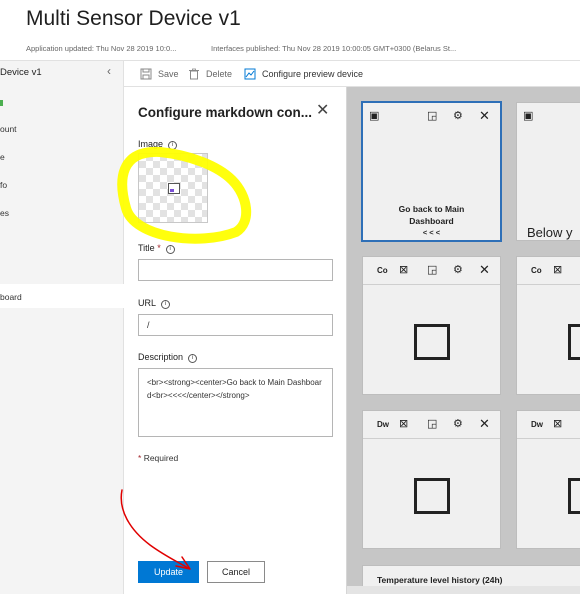 This screenshot has height=594, width=580. Describe the element at coordinates (151, 144) in the screenshot. I see `image-label-text: Image` at that location.